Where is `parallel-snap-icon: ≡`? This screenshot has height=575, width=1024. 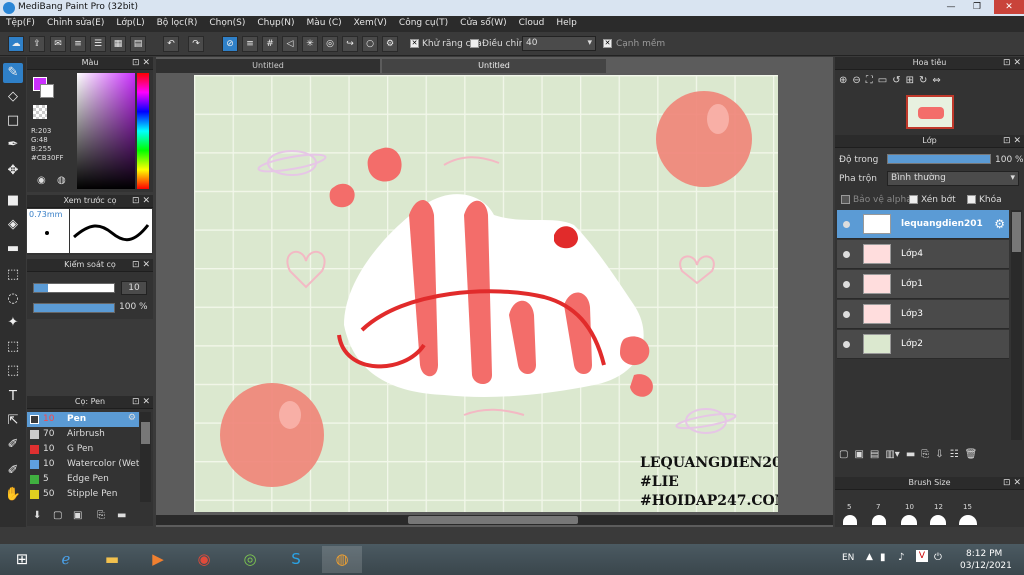 parallel-snap-icon: ≡ is located at coordinates (250, 44).